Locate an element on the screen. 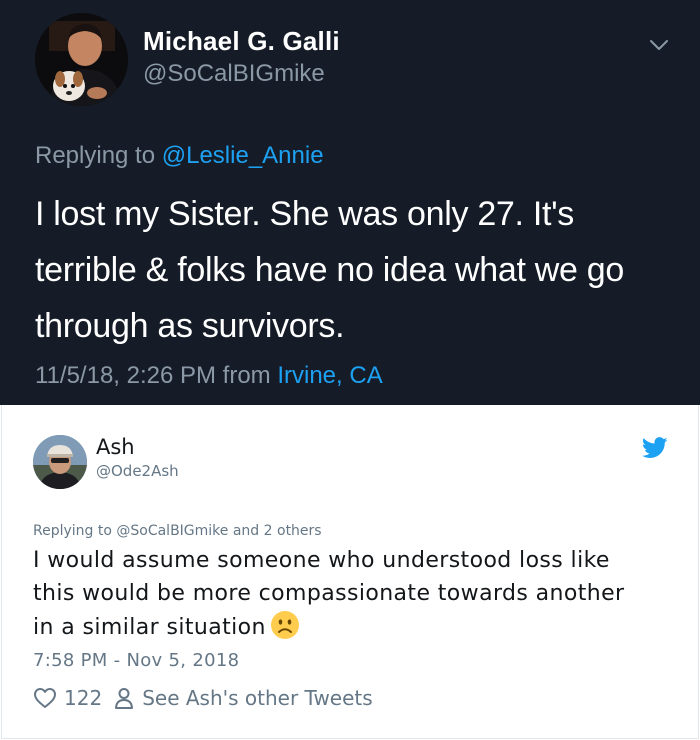 The width and height of the screenshot is (700, 740). author-name: Michael G. Galli is located at coordinates (241, 41).